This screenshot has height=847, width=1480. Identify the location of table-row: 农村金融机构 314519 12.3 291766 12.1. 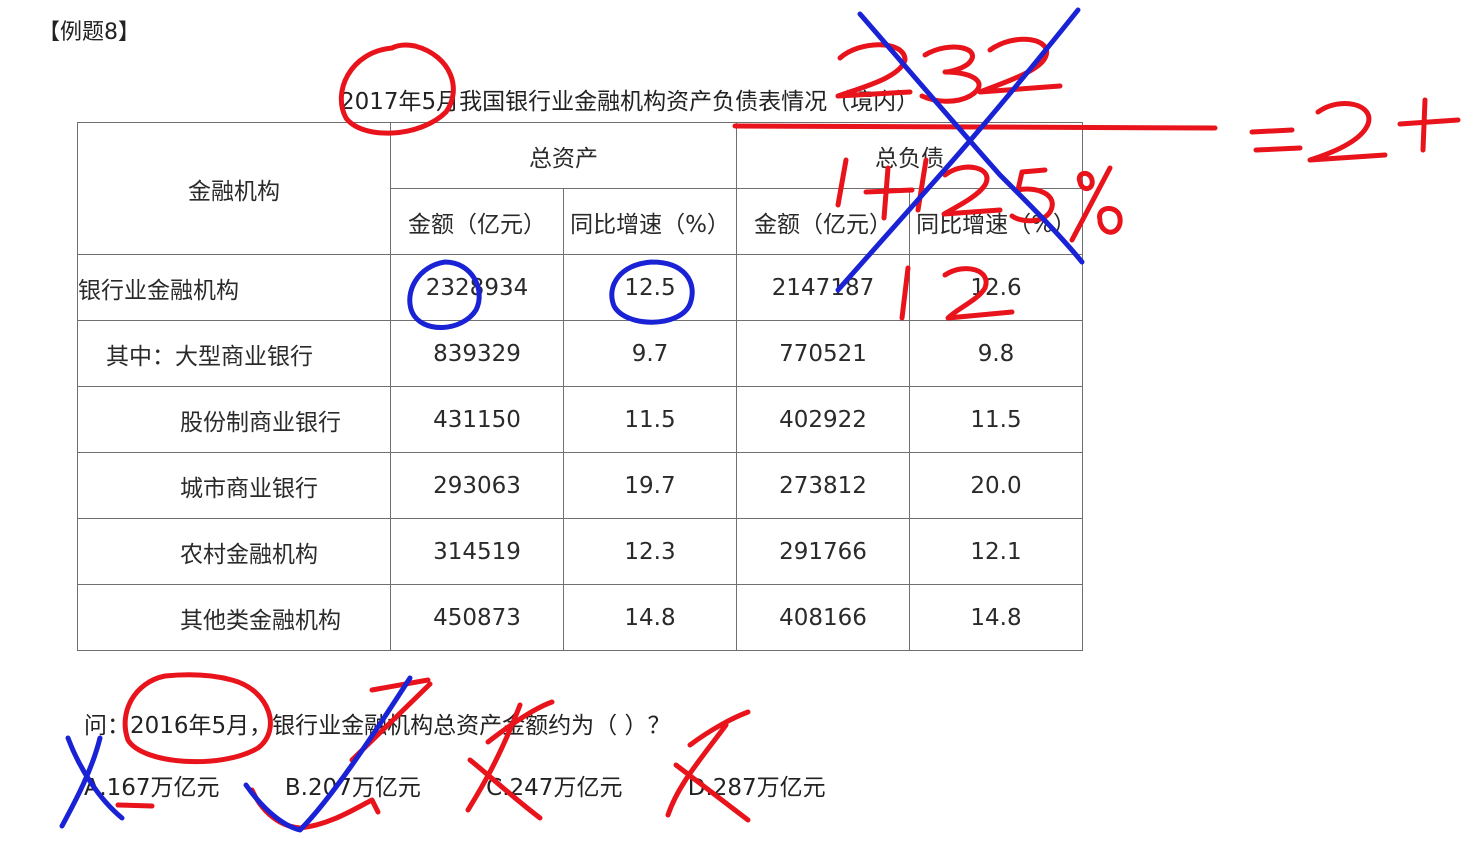
(580, 551).